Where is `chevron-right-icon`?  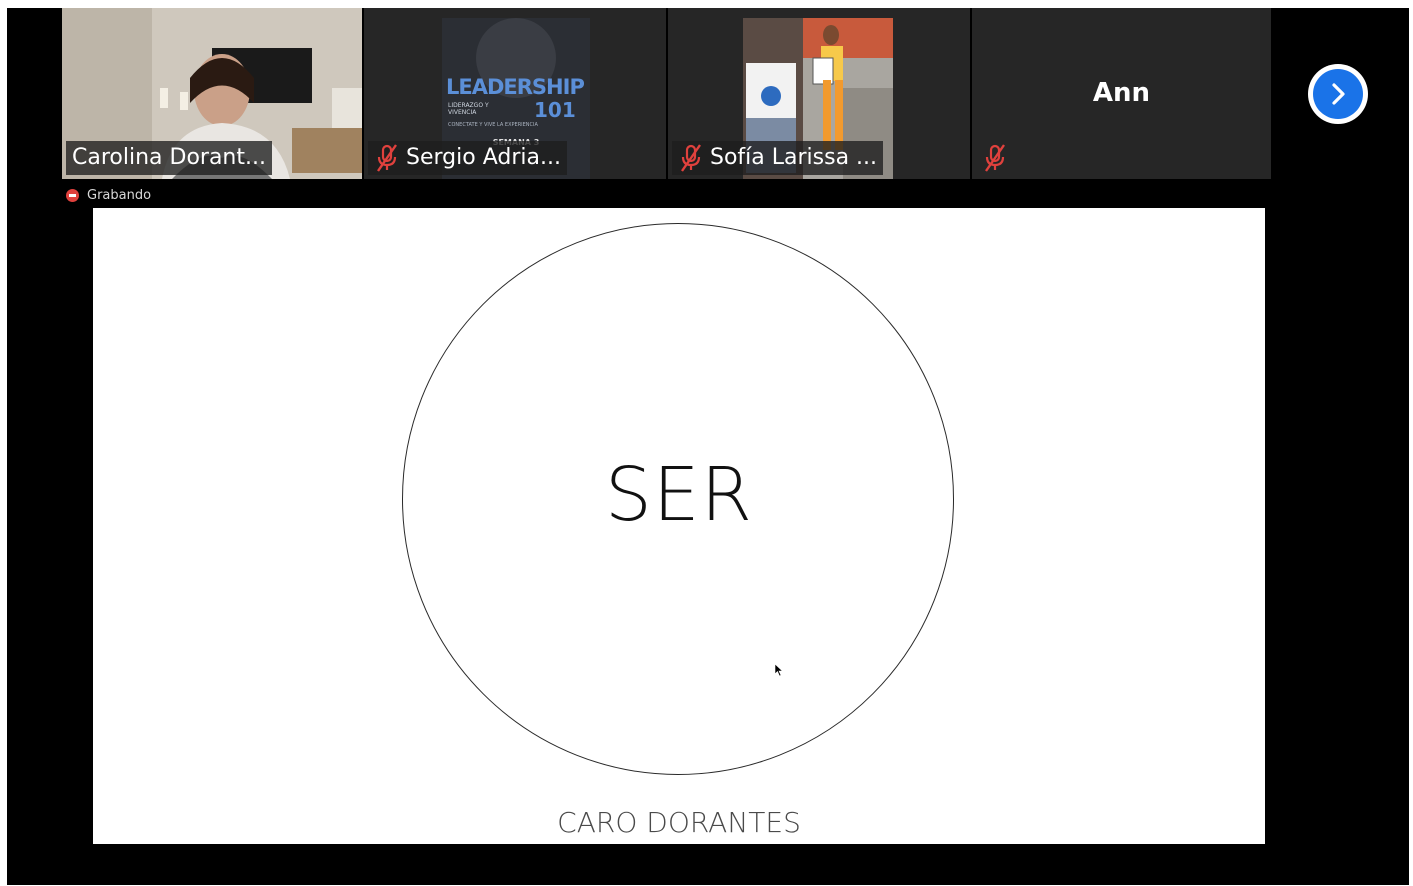 chevron-right-icon is located at coordinates (1338, 94).